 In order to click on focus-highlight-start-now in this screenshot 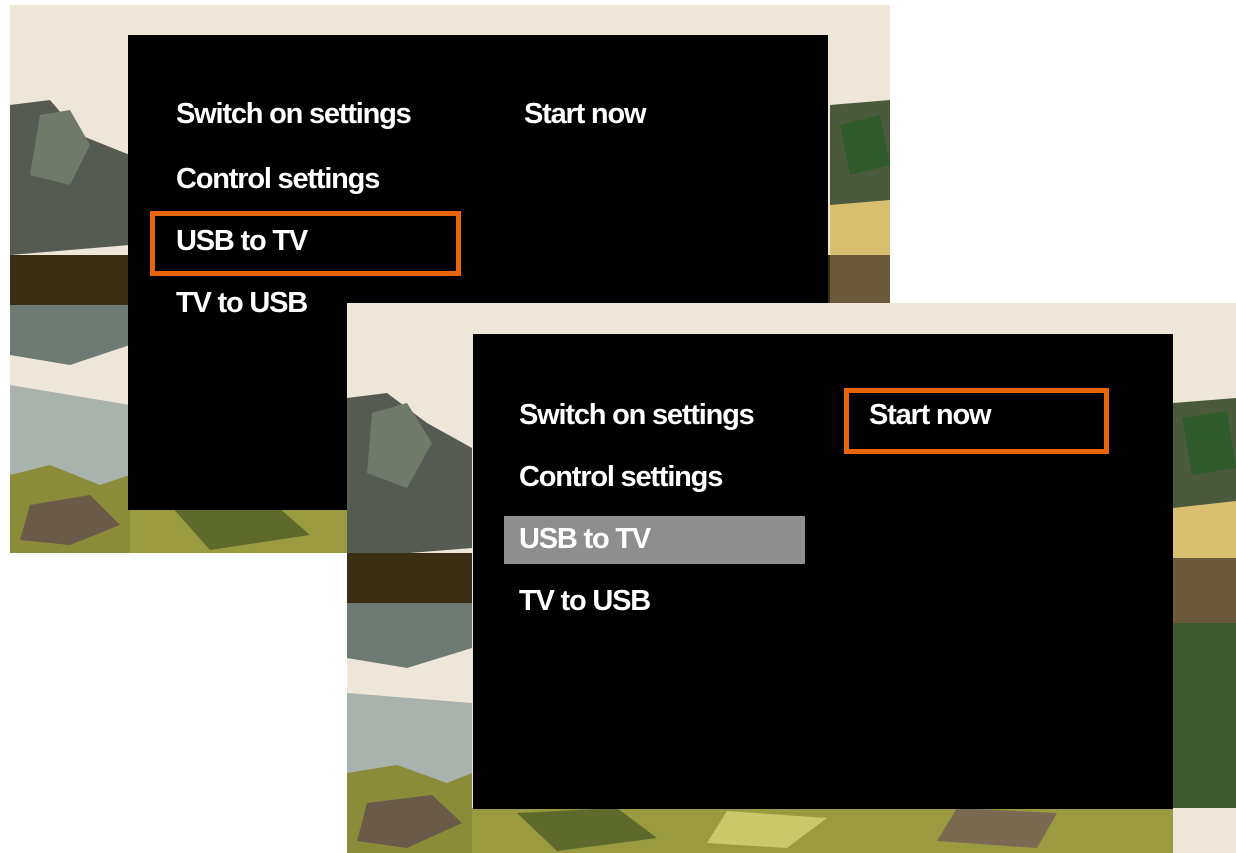, I will do `click(976, 421)`.